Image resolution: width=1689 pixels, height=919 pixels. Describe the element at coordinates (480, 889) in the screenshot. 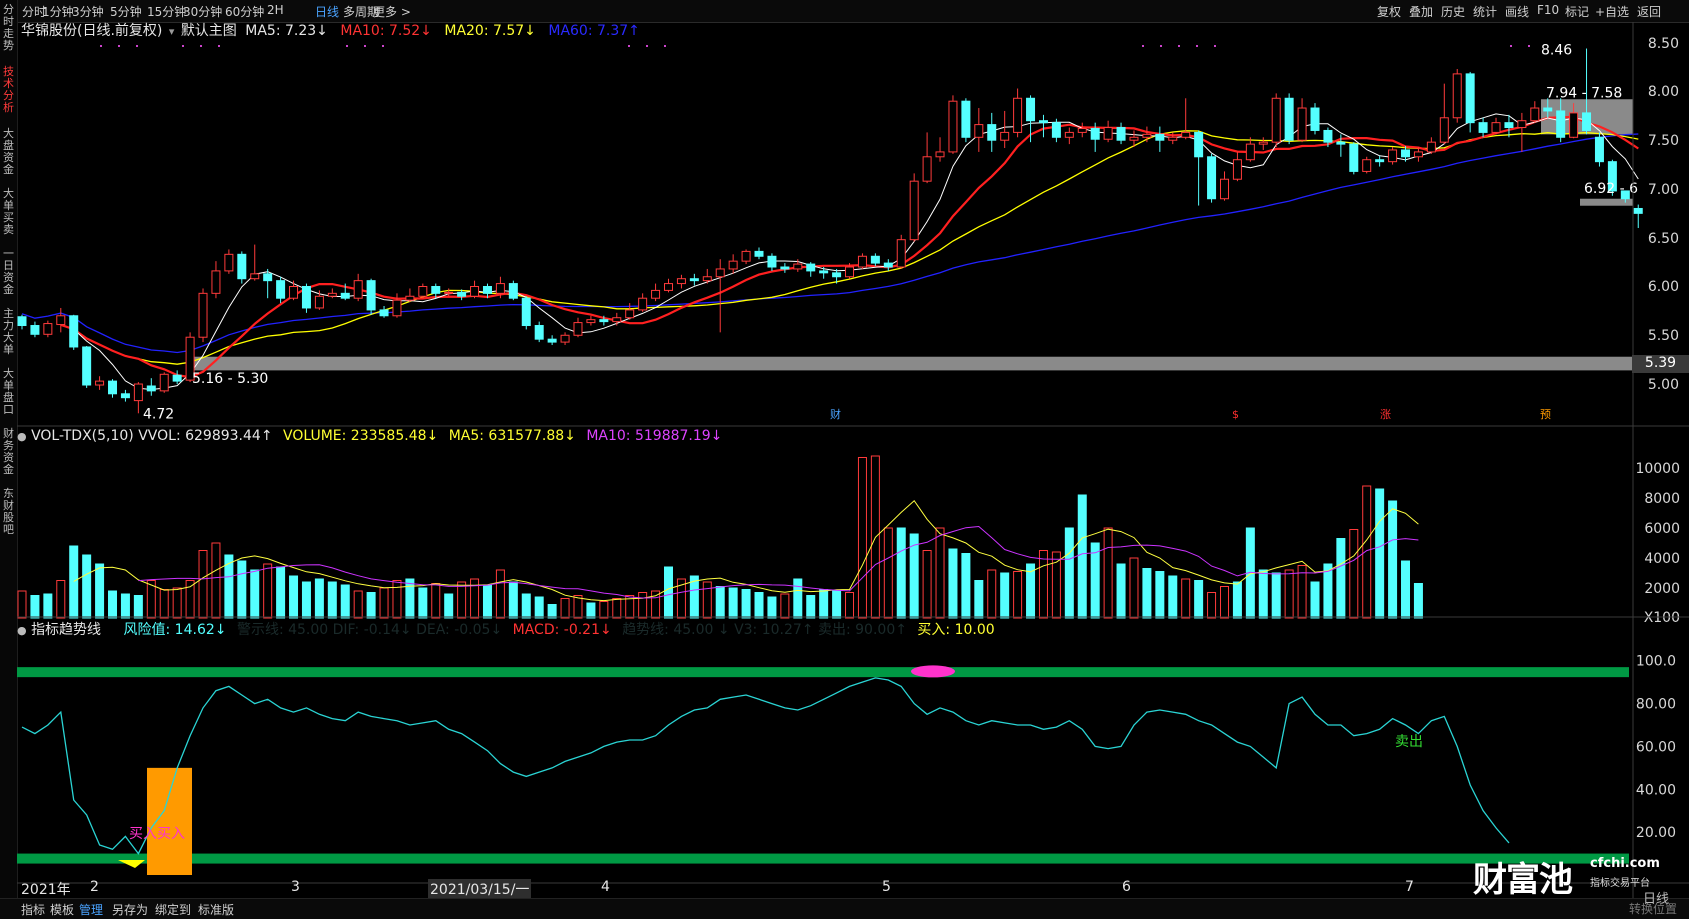

I see `date-tick: 2021/03/15/一` at that location.